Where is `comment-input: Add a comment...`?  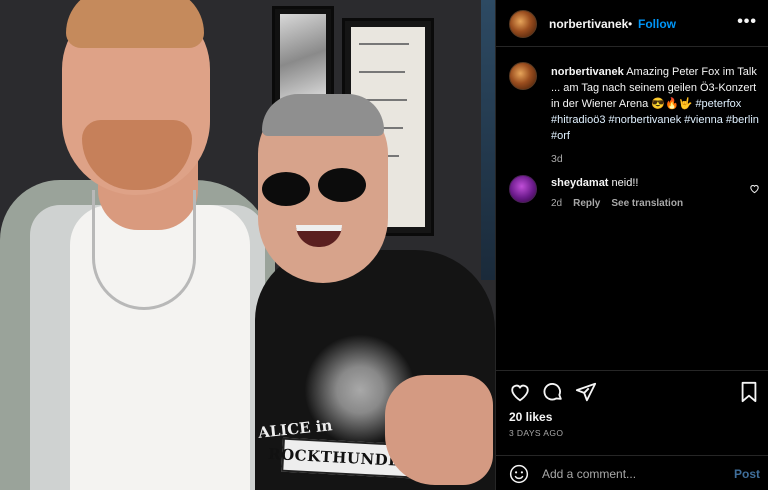
comment-input: Add a comment... is located at coordinates (589, 474).